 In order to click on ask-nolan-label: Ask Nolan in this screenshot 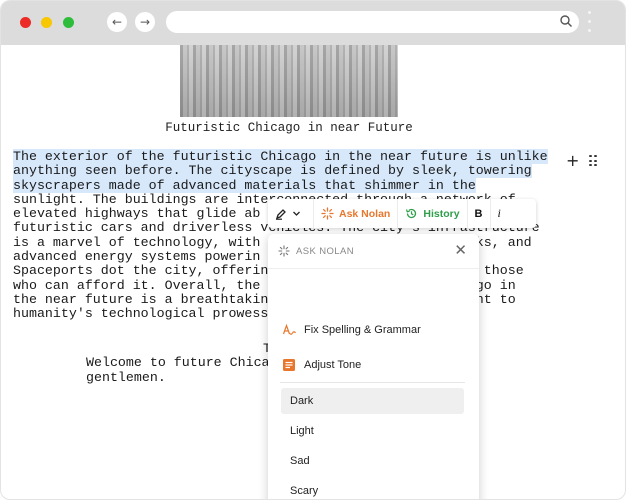, I will do `click(365, 213)`.